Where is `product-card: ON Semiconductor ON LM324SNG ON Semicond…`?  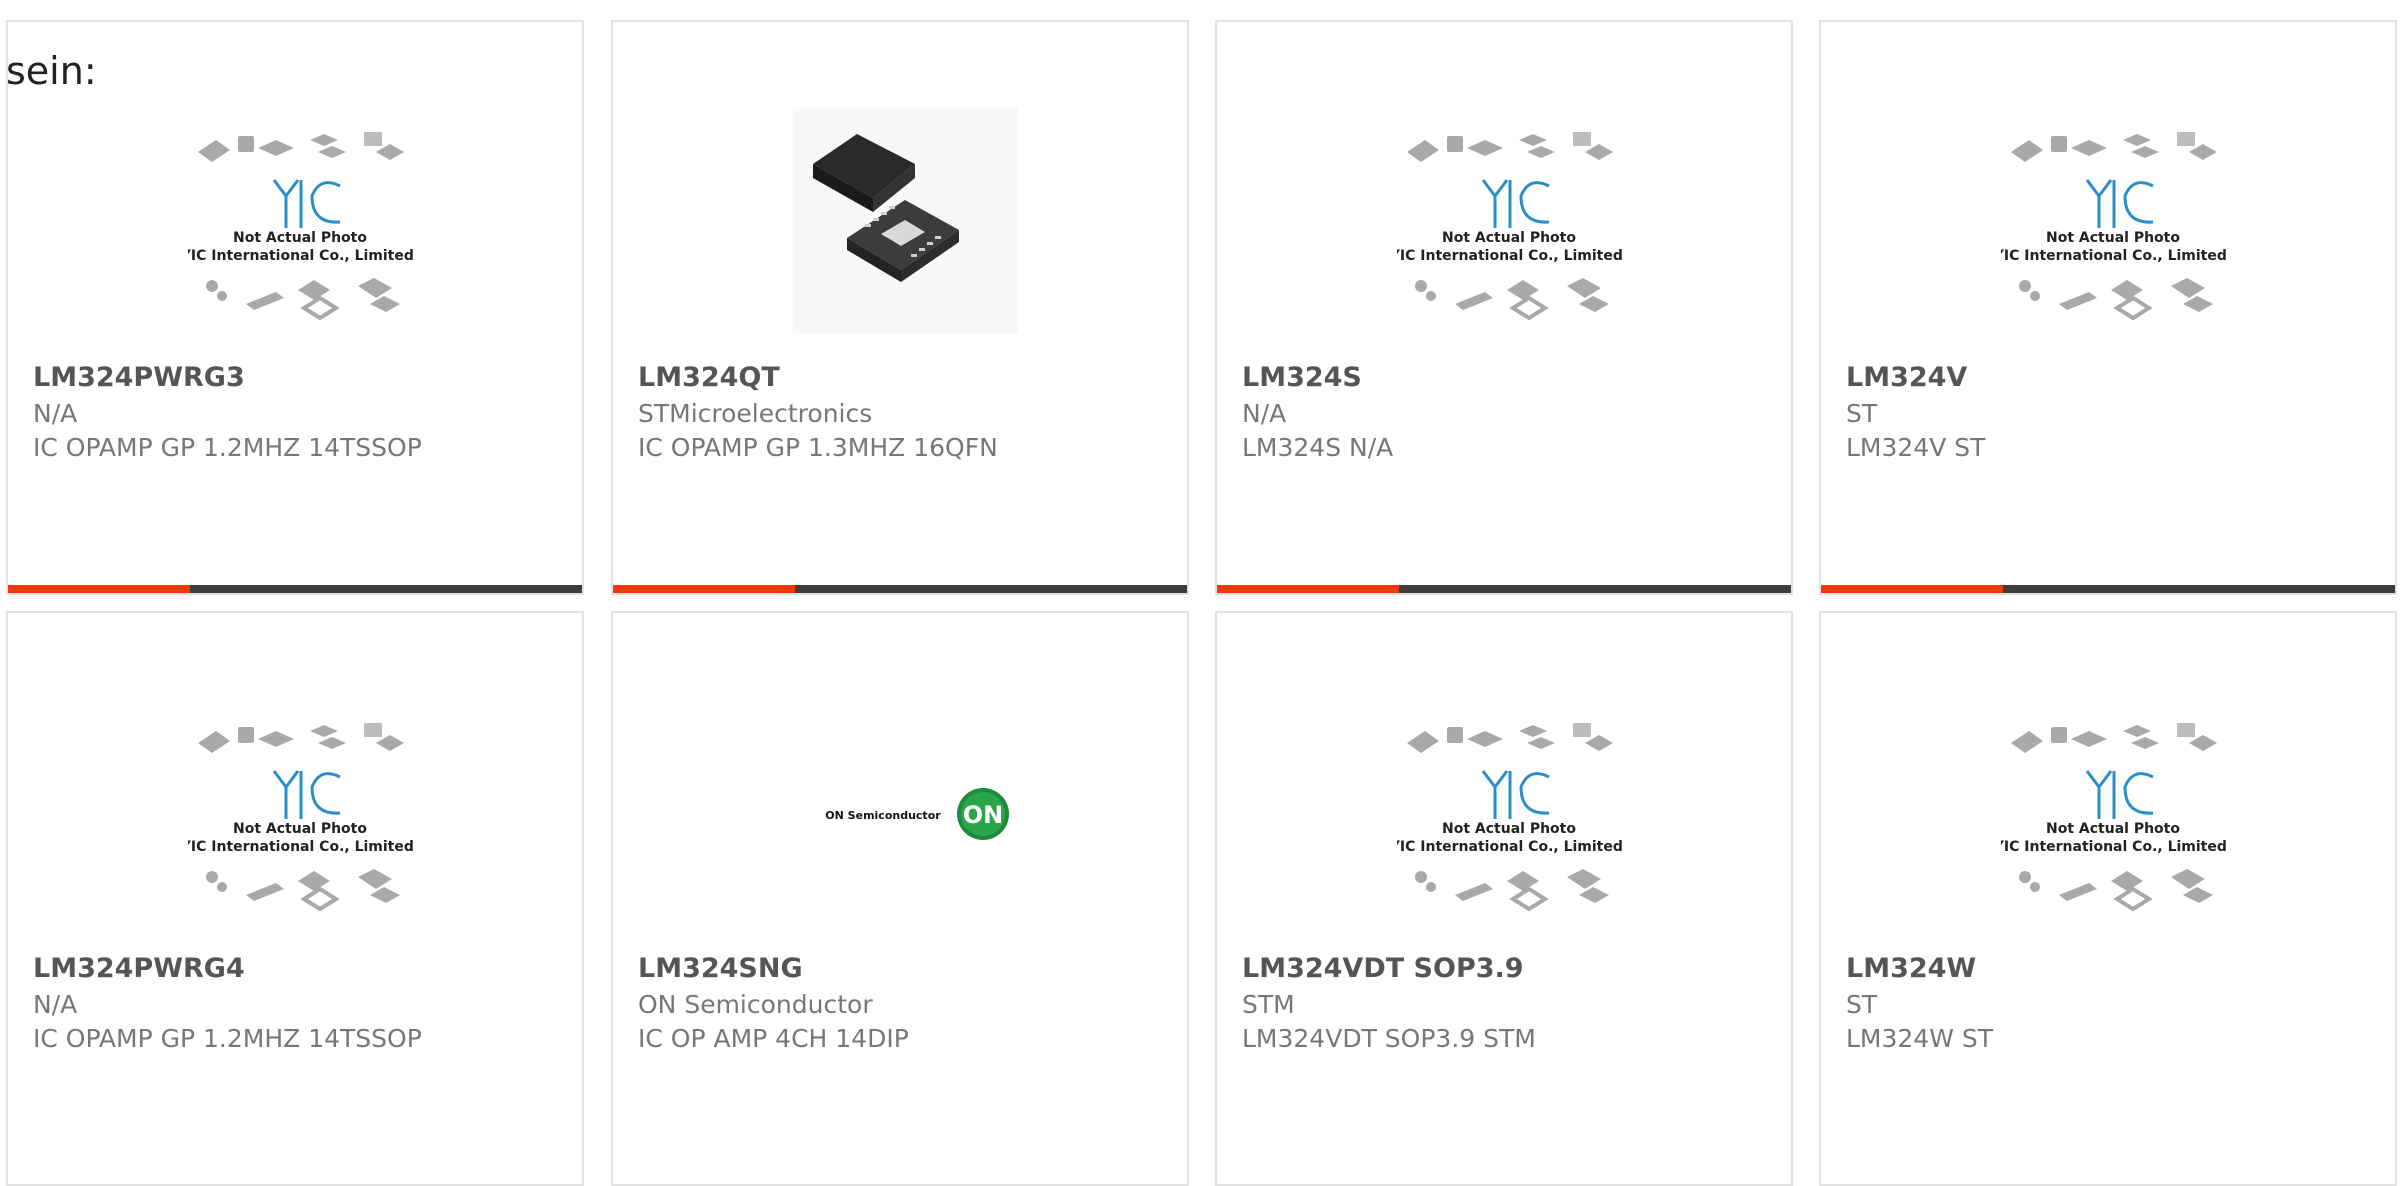 product-card: ON Semiconductor ON LM324SNG ON Semicond… is located at coordinates (900, 898).